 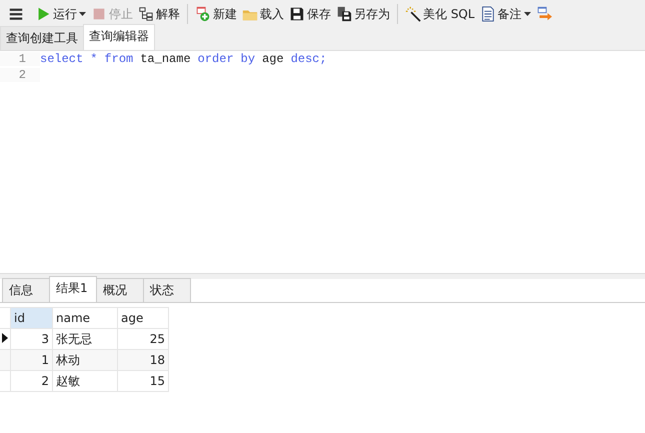 I want to click on floppy-disks-icon, so click(x=344, y=14).